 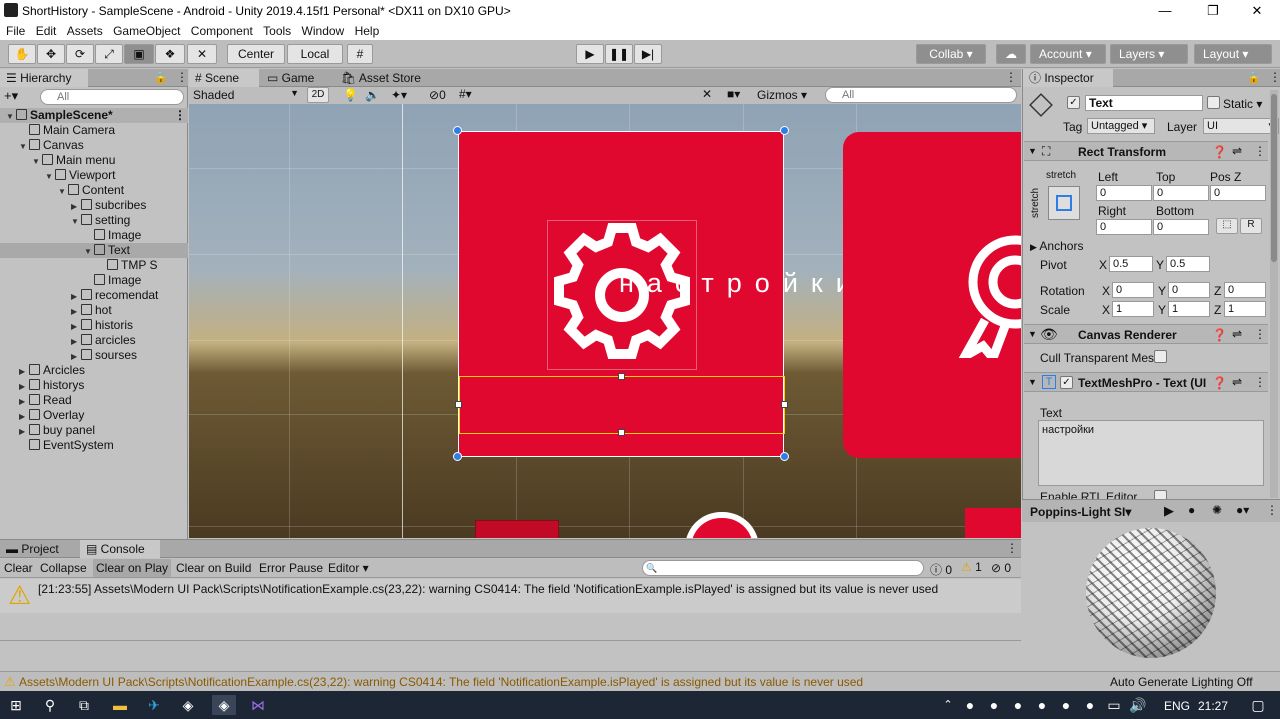 I want to click on raw-edit-button: R, so click(x=1251, y=226).